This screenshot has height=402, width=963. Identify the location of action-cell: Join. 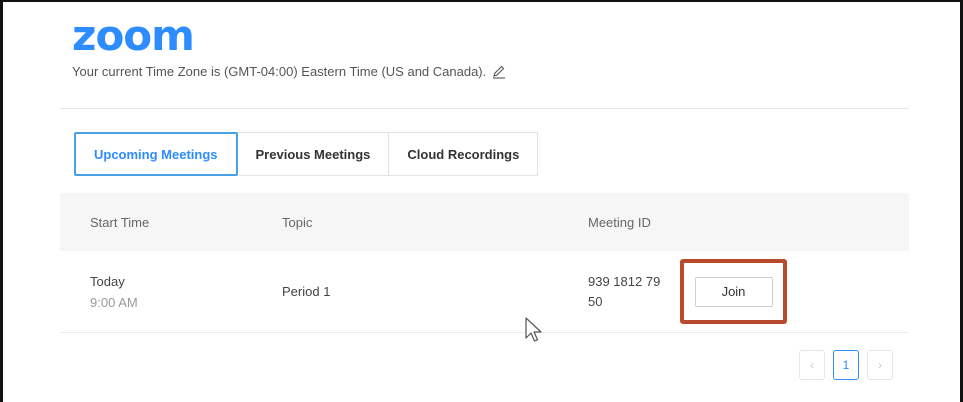
(792, 291).